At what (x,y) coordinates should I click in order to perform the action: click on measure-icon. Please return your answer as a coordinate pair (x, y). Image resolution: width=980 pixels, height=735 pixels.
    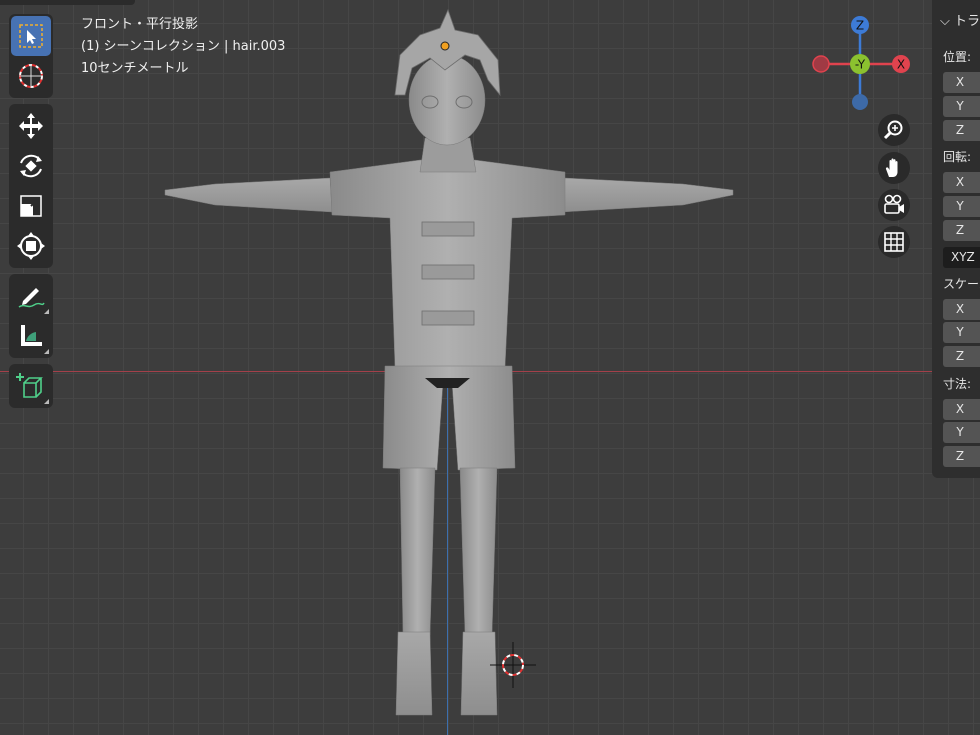
    Looking at the image, I should click on (31, 335).